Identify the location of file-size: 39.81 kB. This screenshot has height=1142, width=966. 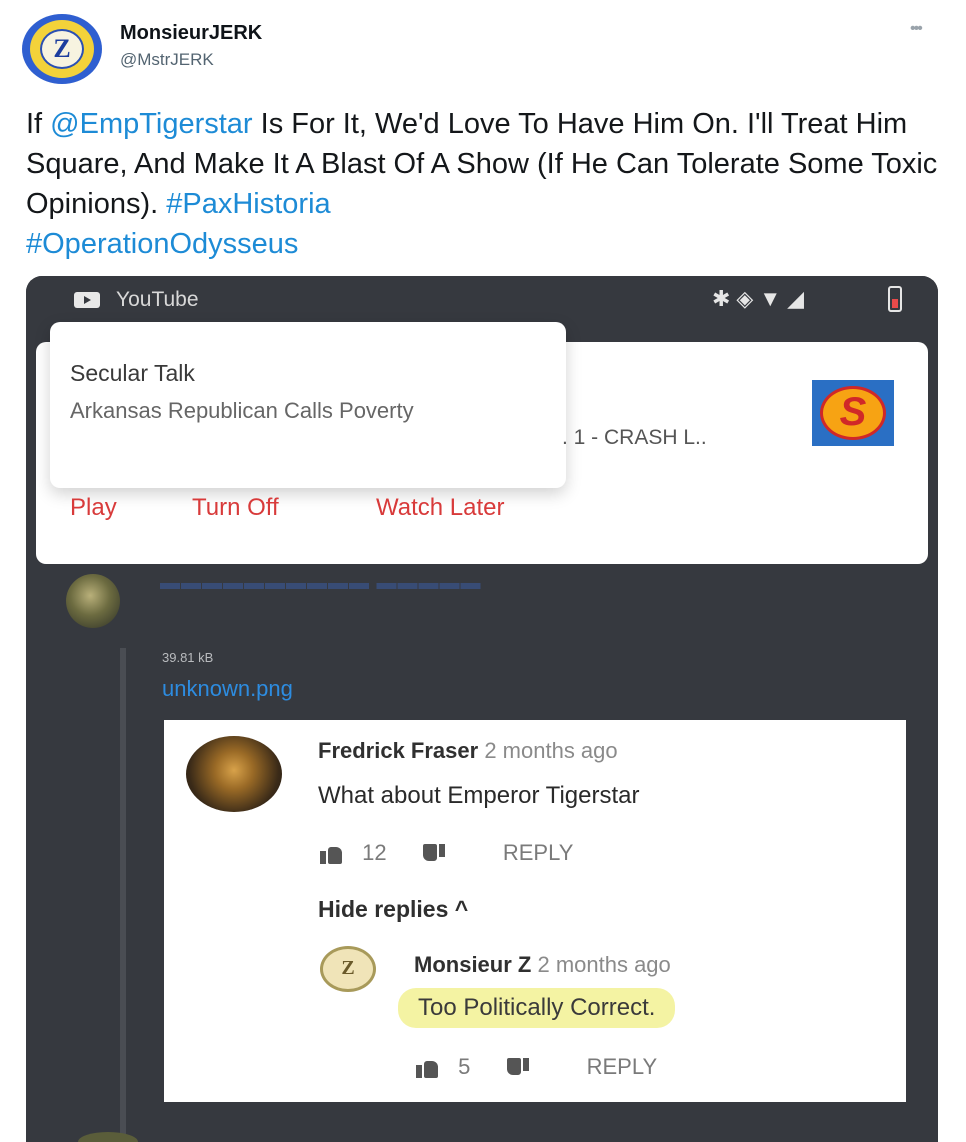
(188, 657).